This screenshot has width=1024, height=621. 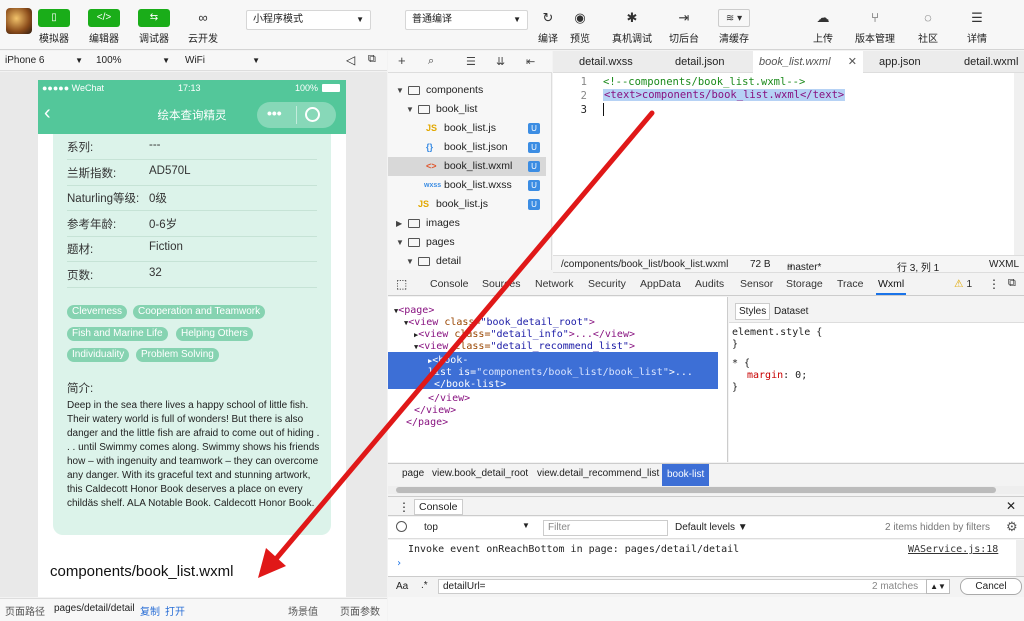 I want to click on inspect-icon: ⬚, so click(x=401, y=284).